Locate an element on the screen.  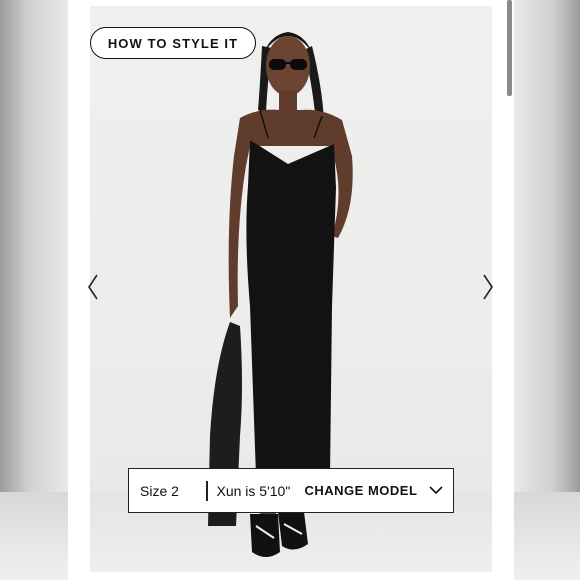
change-model-label: CHANGE MODEL is located at coordinates (361, 490).